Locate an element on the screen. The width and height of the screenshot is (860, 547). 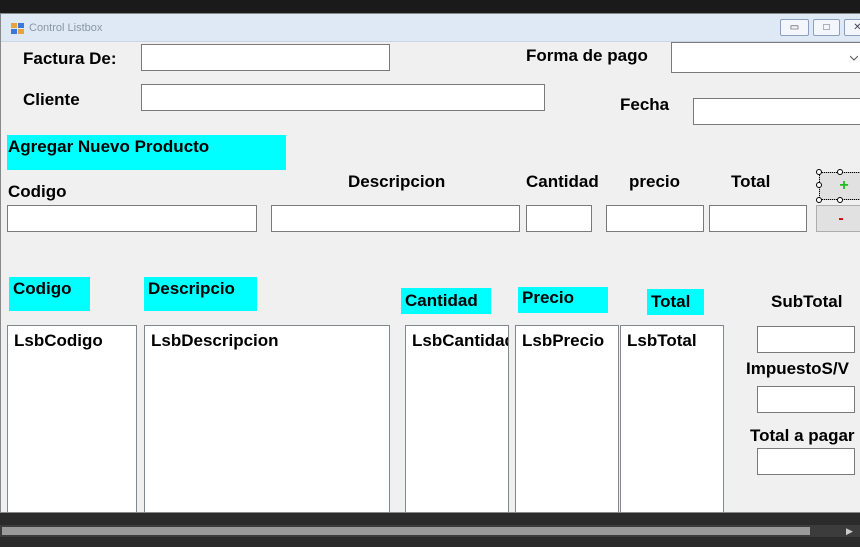
minimize-icon: ▭ is located at coordinates (794, 27).